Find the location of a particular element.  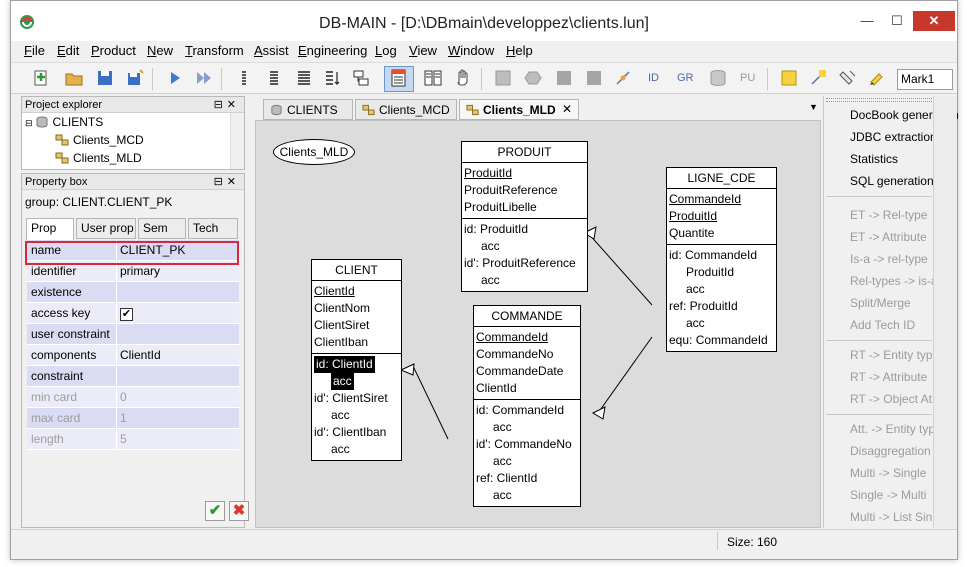

text-standard-icon is located at coordinates (274, 78).